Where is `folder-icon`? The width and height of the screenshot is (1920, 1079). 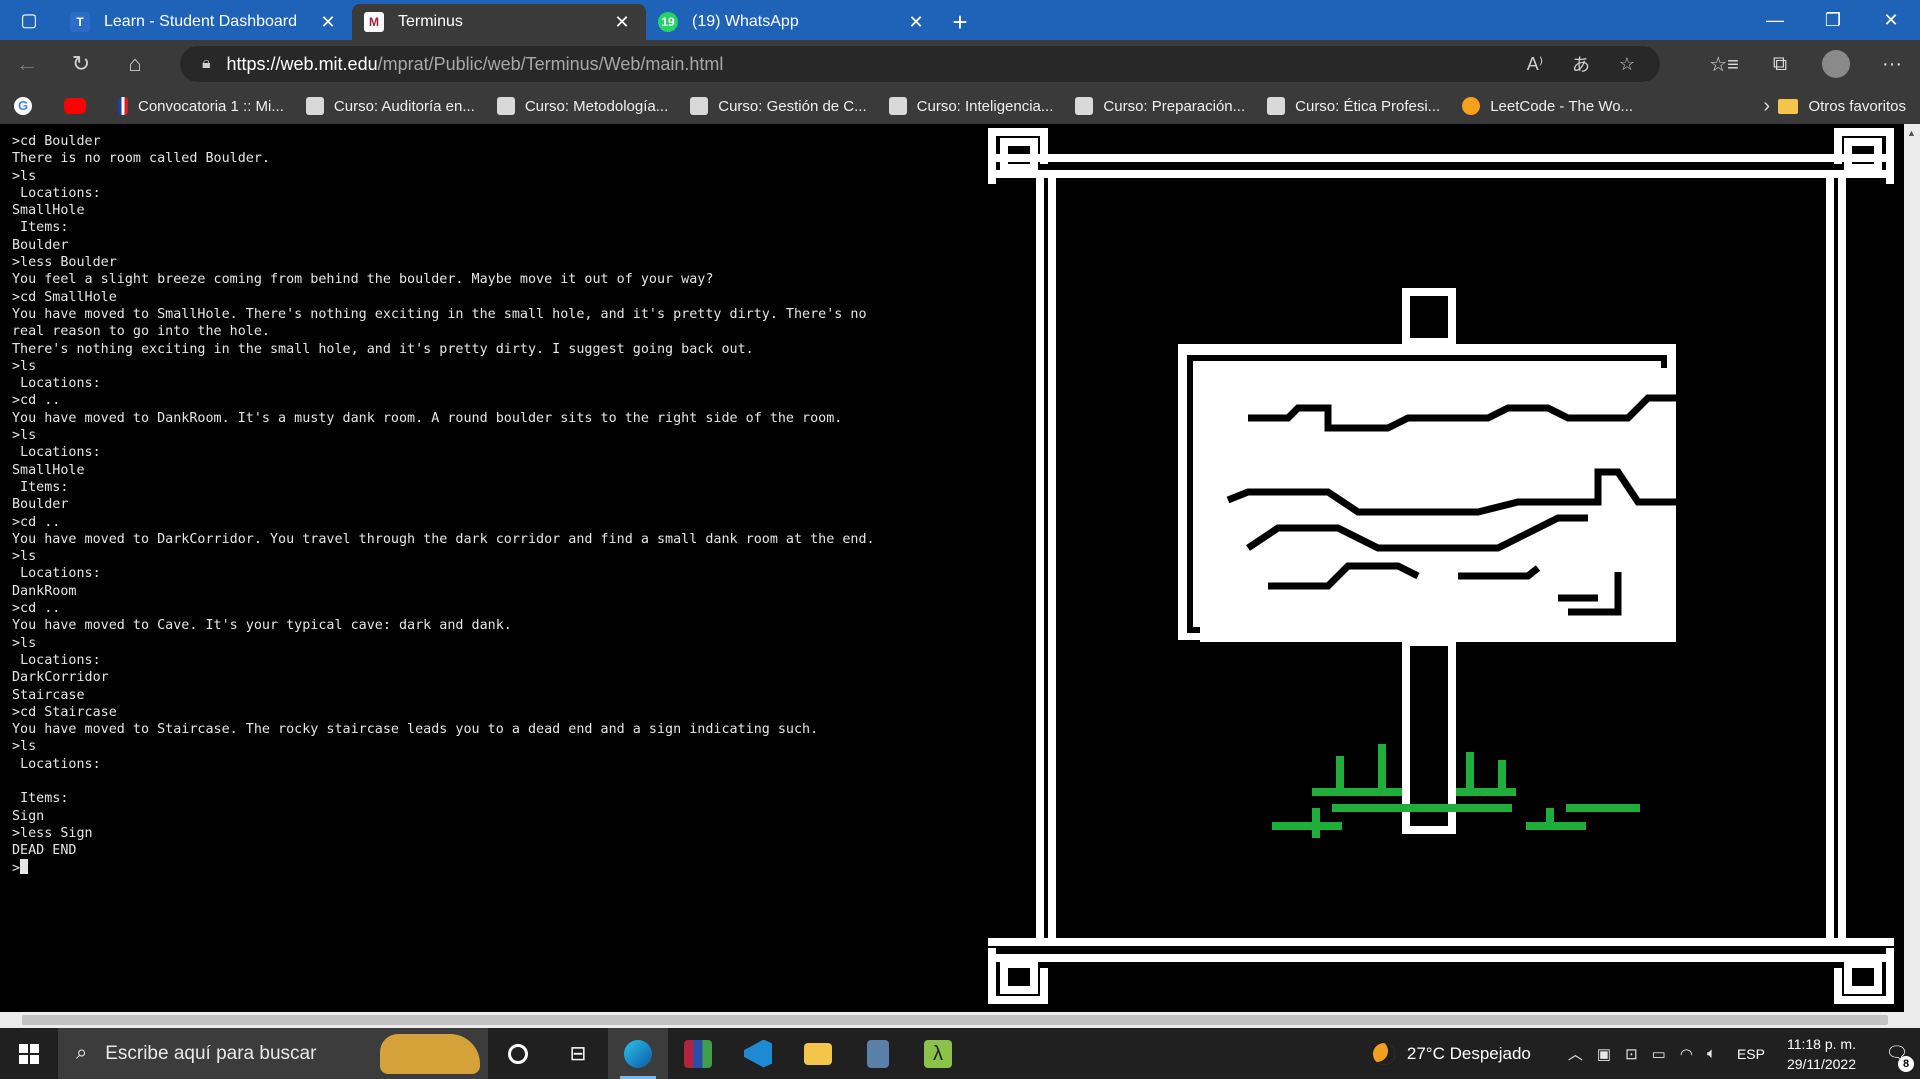 folder-icon is located at coordinates (1788, 106).